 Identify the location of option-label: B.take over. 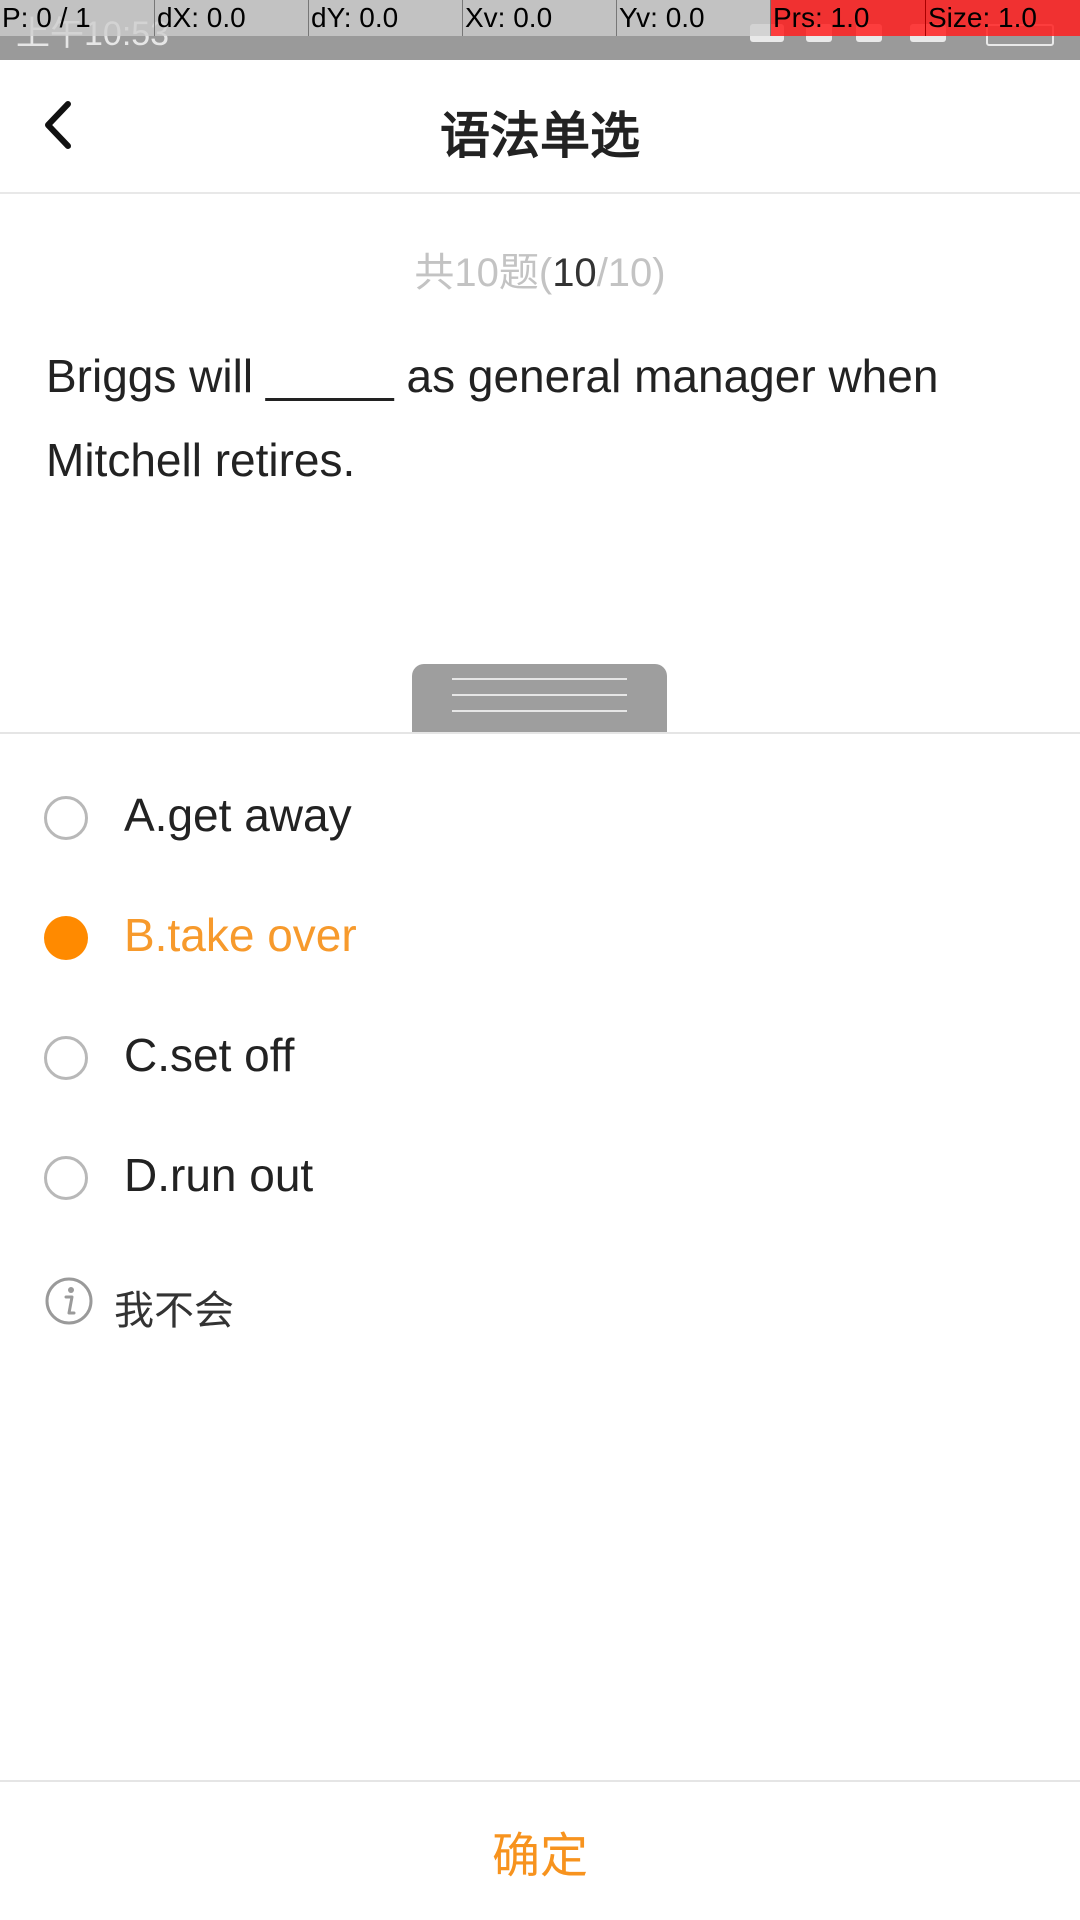
(240, 935).